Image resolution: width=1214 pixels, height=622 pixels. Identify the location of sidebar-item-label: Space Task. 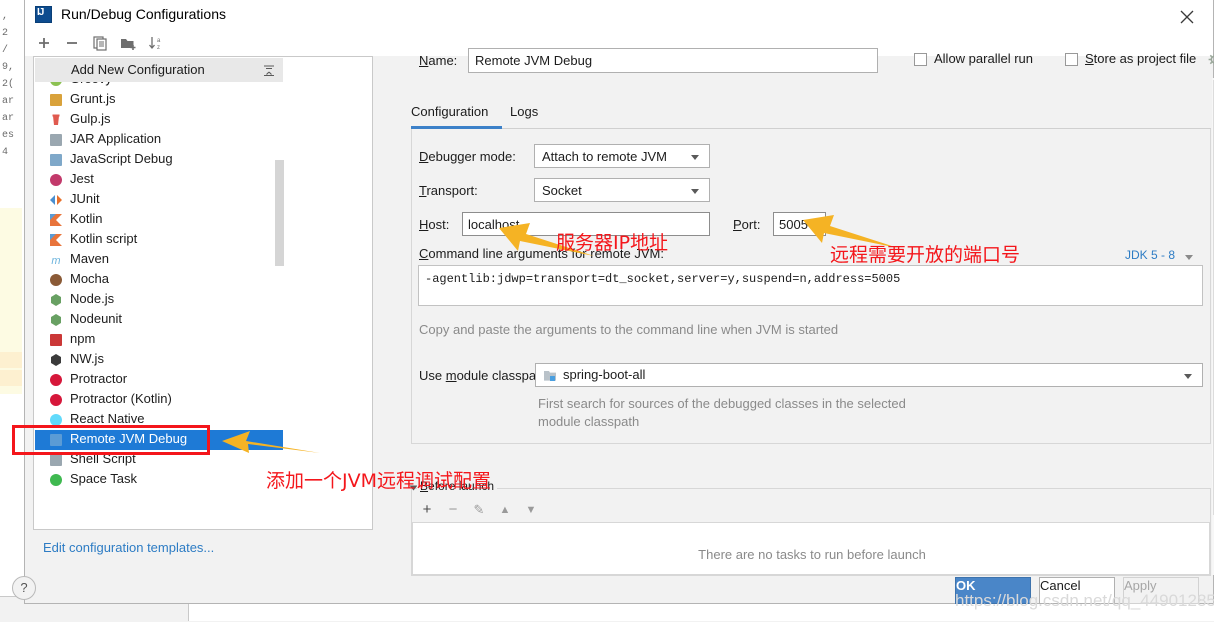
(103, 478).